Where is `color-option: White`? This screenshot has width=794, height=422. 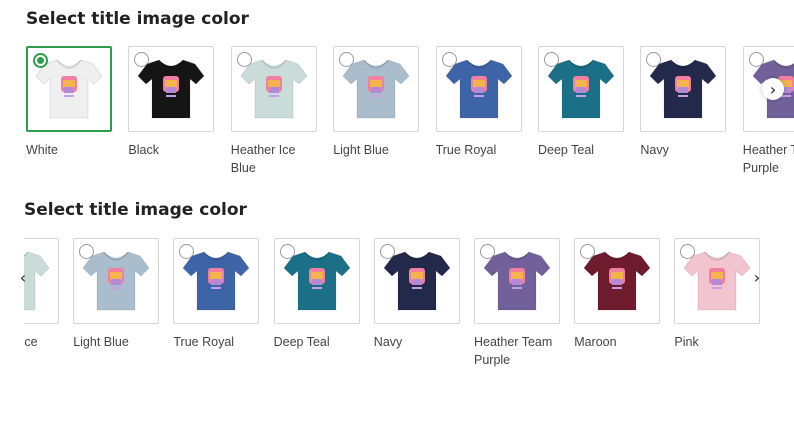 color-option: White is located at coordinates (70, 102).